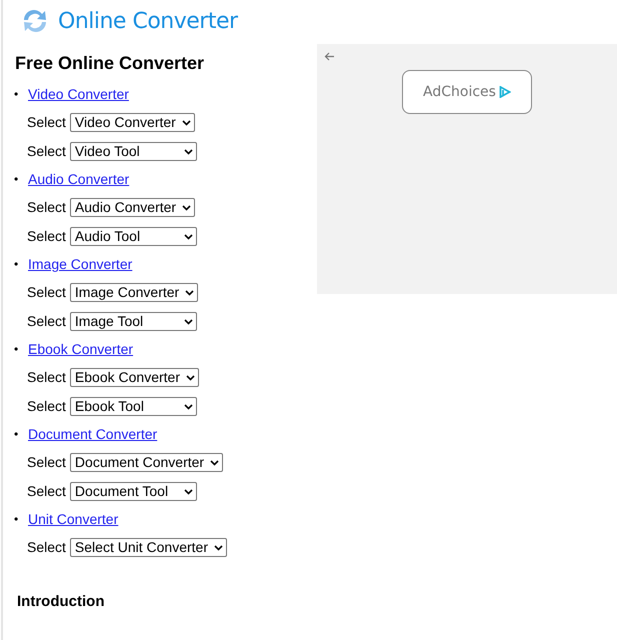  What do you see at coordinates (133, 321) in the screenshot?
I see `dropdown: Image Tool` at bounding box center [133, 321].